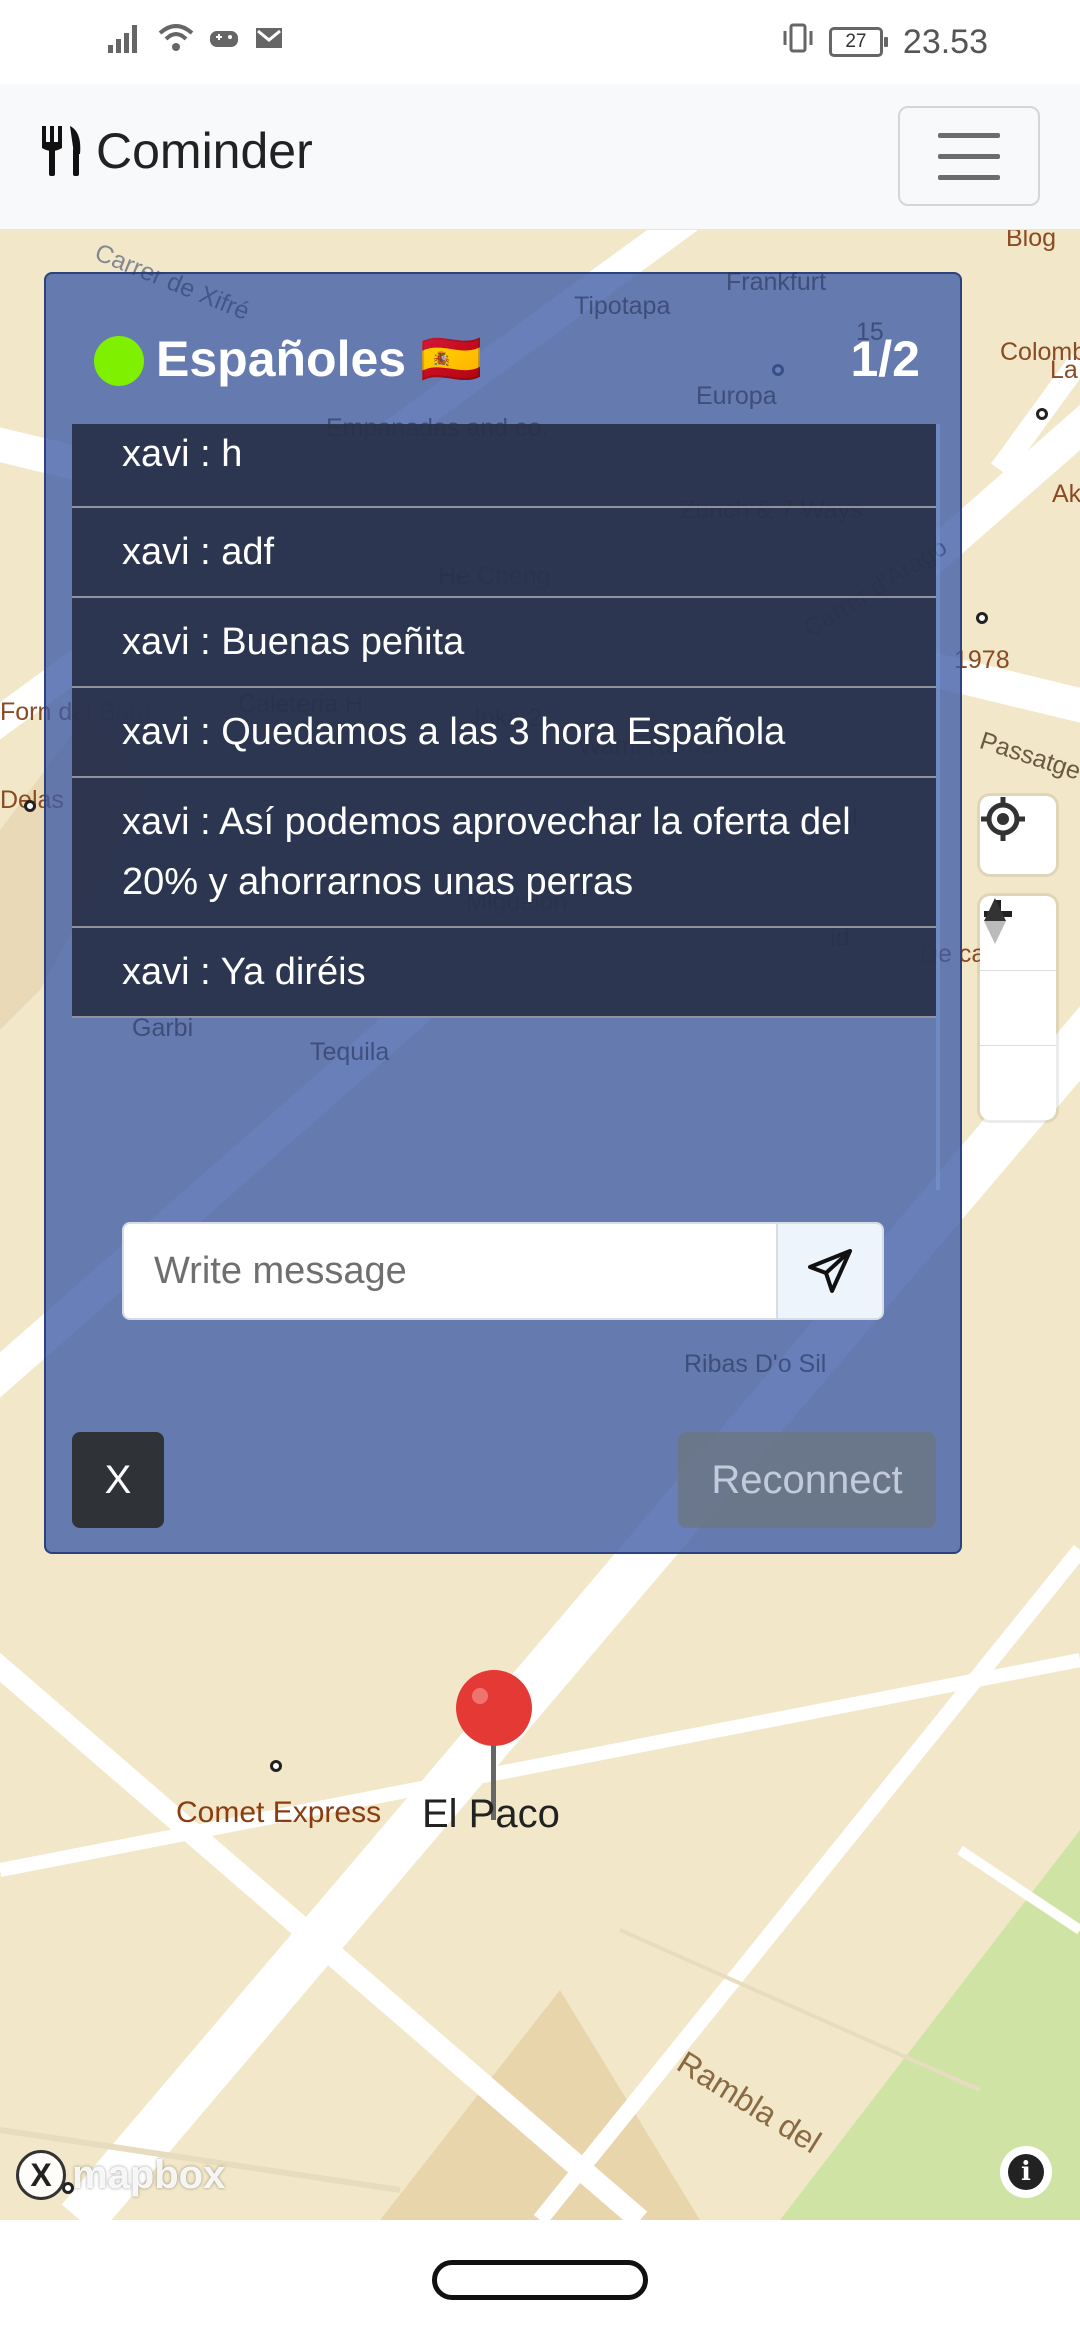 The height and width of the screenshot is (2340, 1080). Describe the element at coordinates (540, 157) in the screenshot. I see `app-navbar: Cominder` at that location.